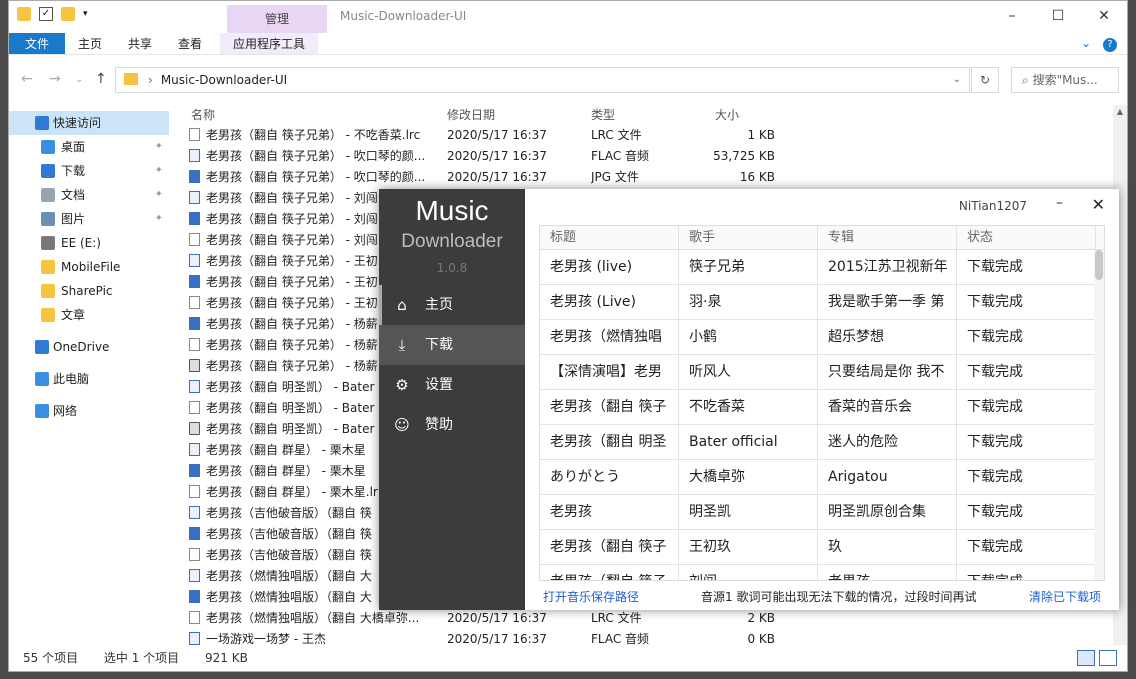 This screenshot has width=1136, height=679. What do you see at coordinates (1086, 43) in the screenshot?
I see `expand-ribbon-icon: ⌄` at bounding box center [1086, 43].